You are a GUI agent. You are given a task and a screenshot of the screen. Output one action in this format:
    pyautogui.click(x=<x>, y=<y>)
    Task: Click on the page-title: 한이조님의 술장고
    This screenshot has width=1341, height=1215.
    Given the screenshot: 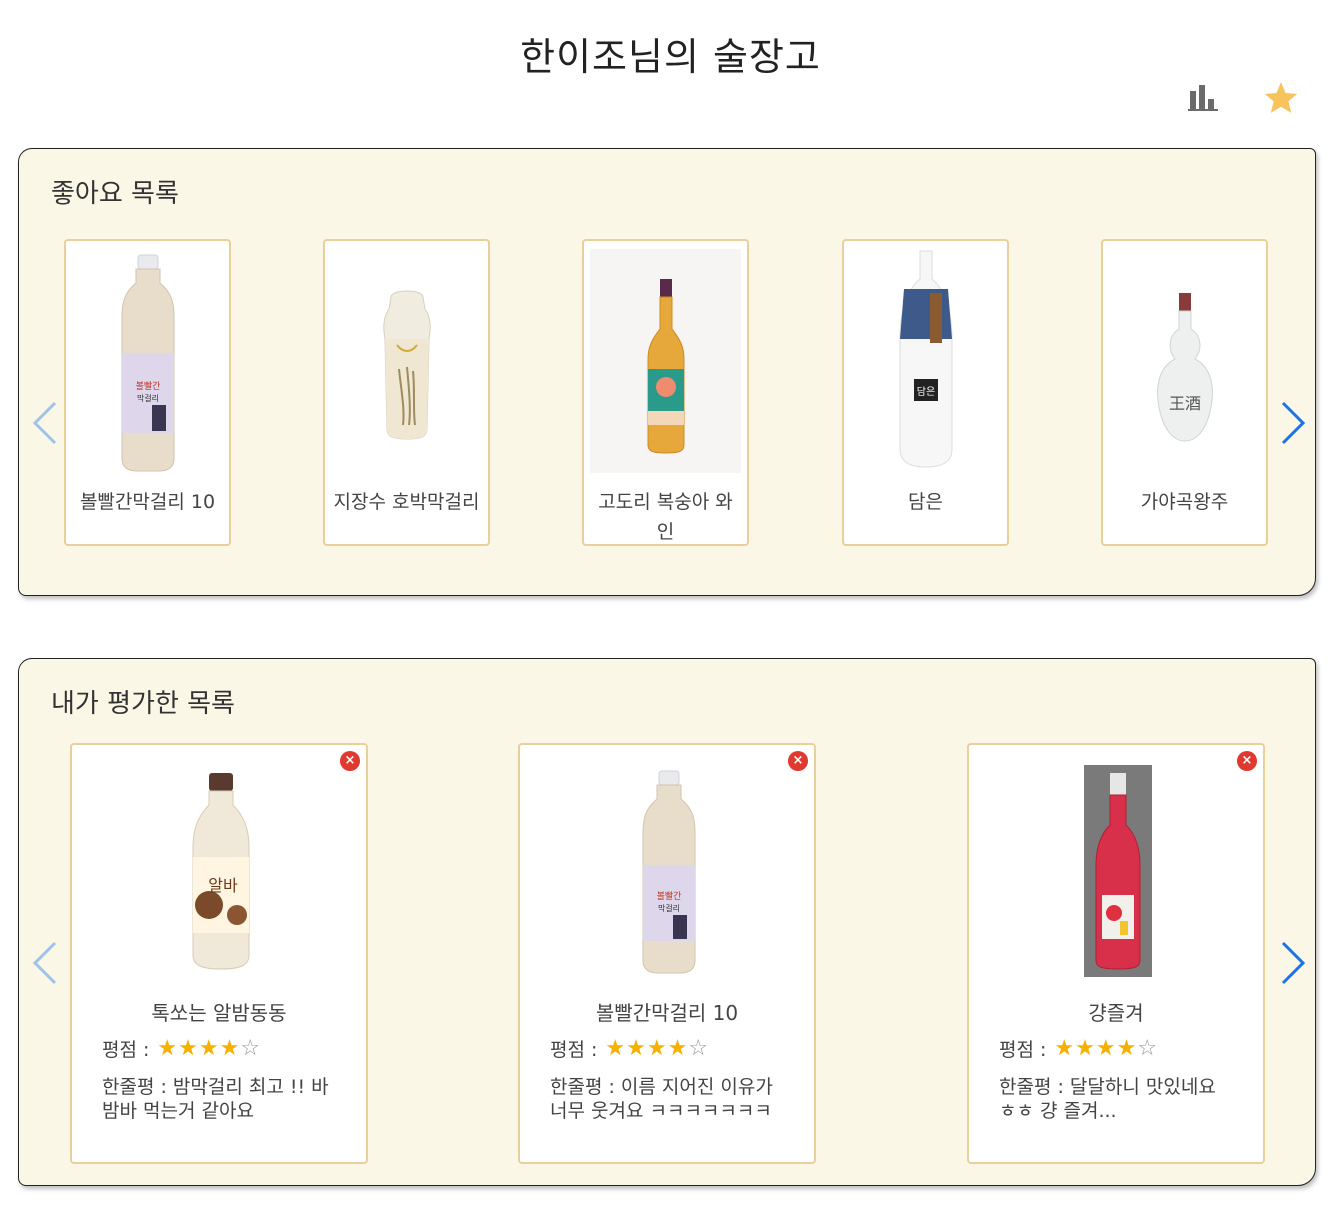 What is the action you would take?
    pyautogui.click(x=670, y=57)
    